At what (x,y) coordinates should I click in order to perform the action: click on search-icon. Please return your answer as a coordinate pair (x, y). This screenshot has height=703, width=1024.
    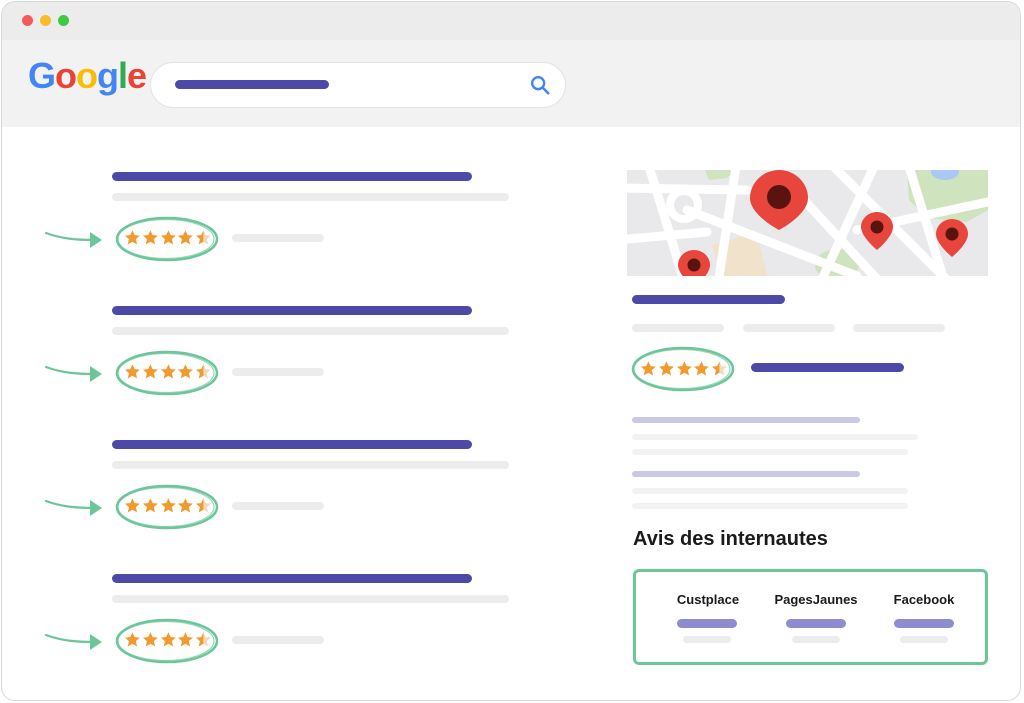
    Looking at the image, I should click on (540, 85).